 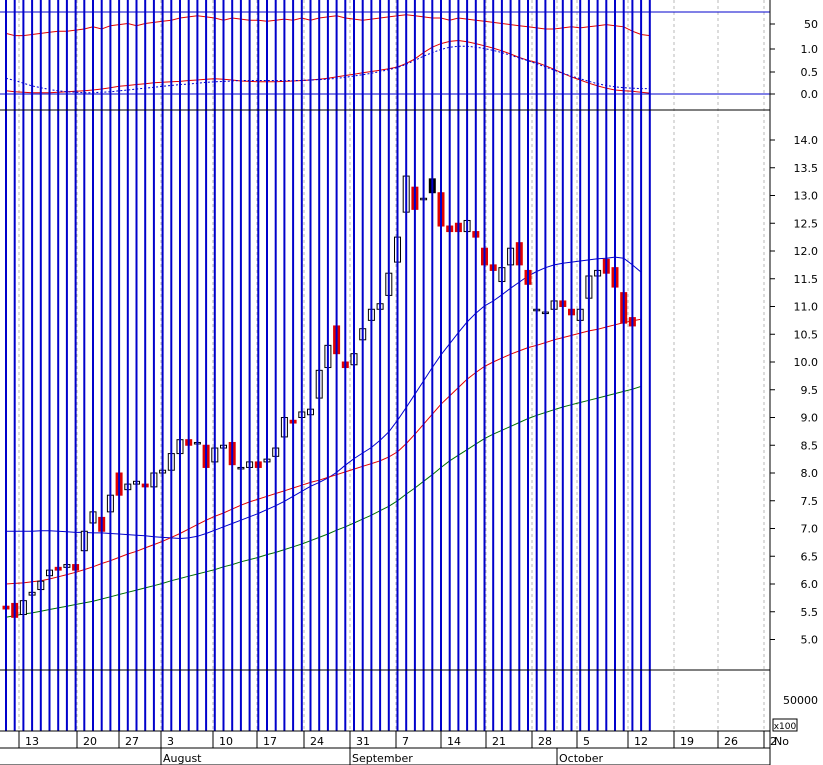 I want to click on price-tick-label: 7.5, so click(x=810, y=501).